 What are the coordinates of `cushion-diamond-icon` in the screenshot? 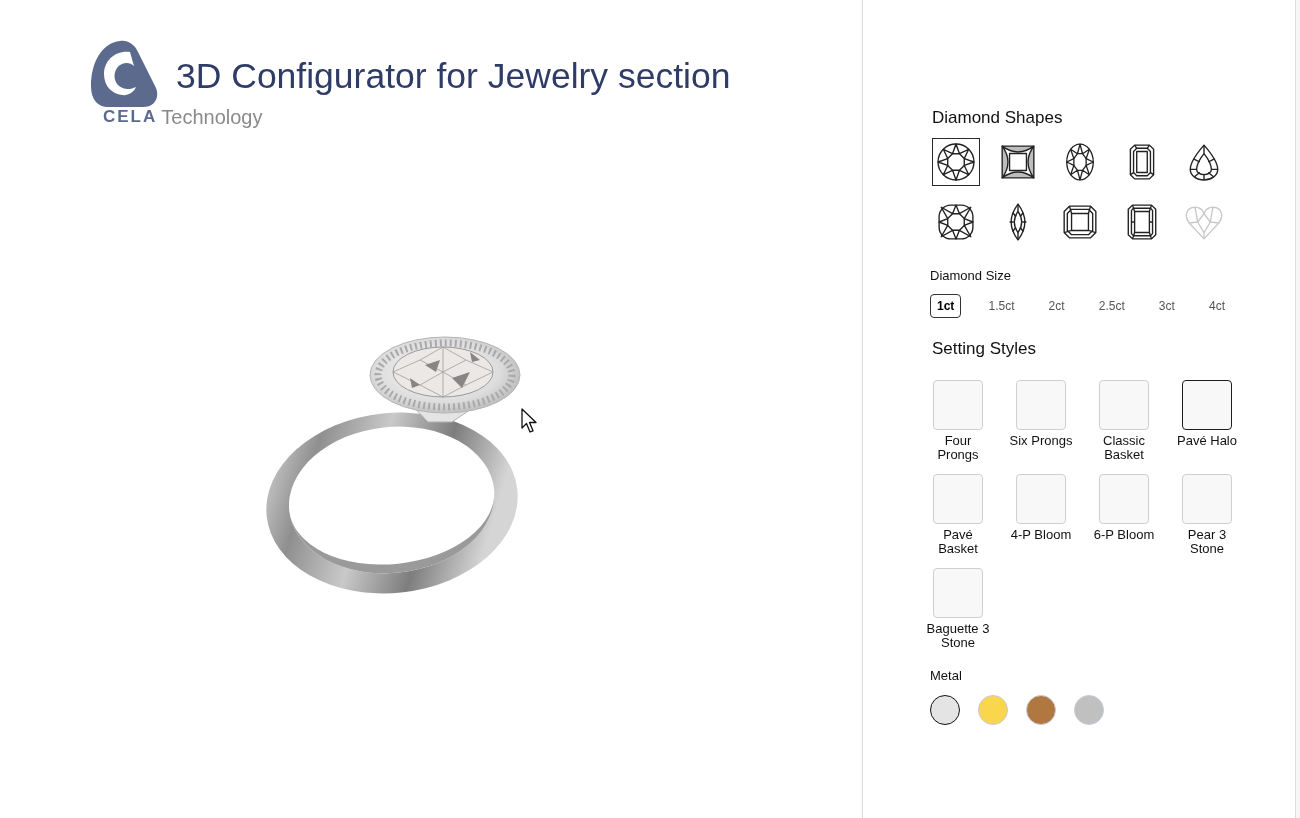 It's located at (956, 222).